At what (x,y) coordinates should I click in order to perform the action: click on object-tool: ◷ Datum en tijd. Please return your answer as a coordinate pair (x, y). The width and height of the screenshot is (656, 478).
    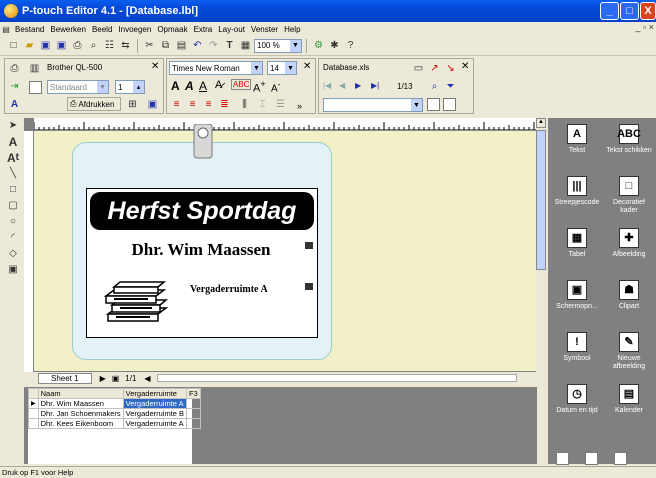
    Looking at the image, I should click on (577, 399).